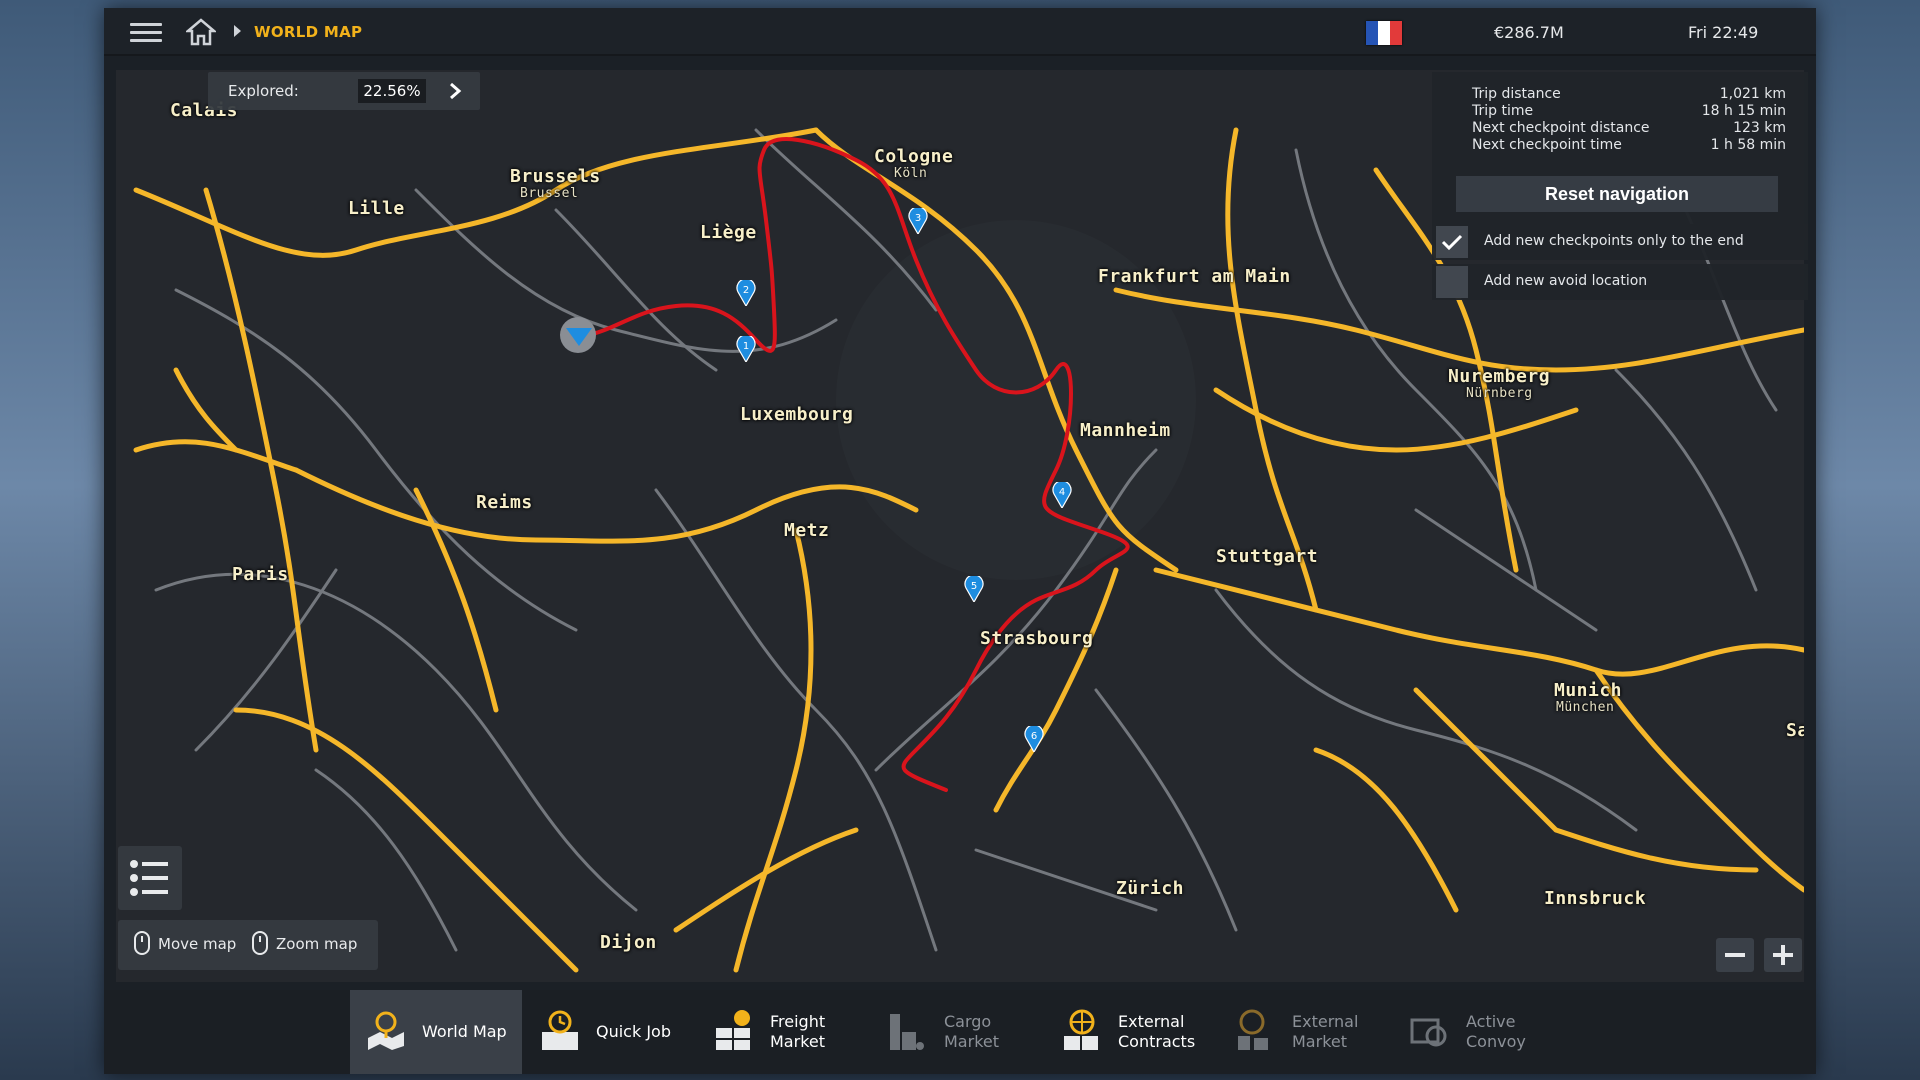 The height and width of the screenshot is (1080, 1920). What do you see at coordinates (1723, 32) in the screenshot?
I see `game-clock: Fri 22:49` at bounding box center [1723, 32].